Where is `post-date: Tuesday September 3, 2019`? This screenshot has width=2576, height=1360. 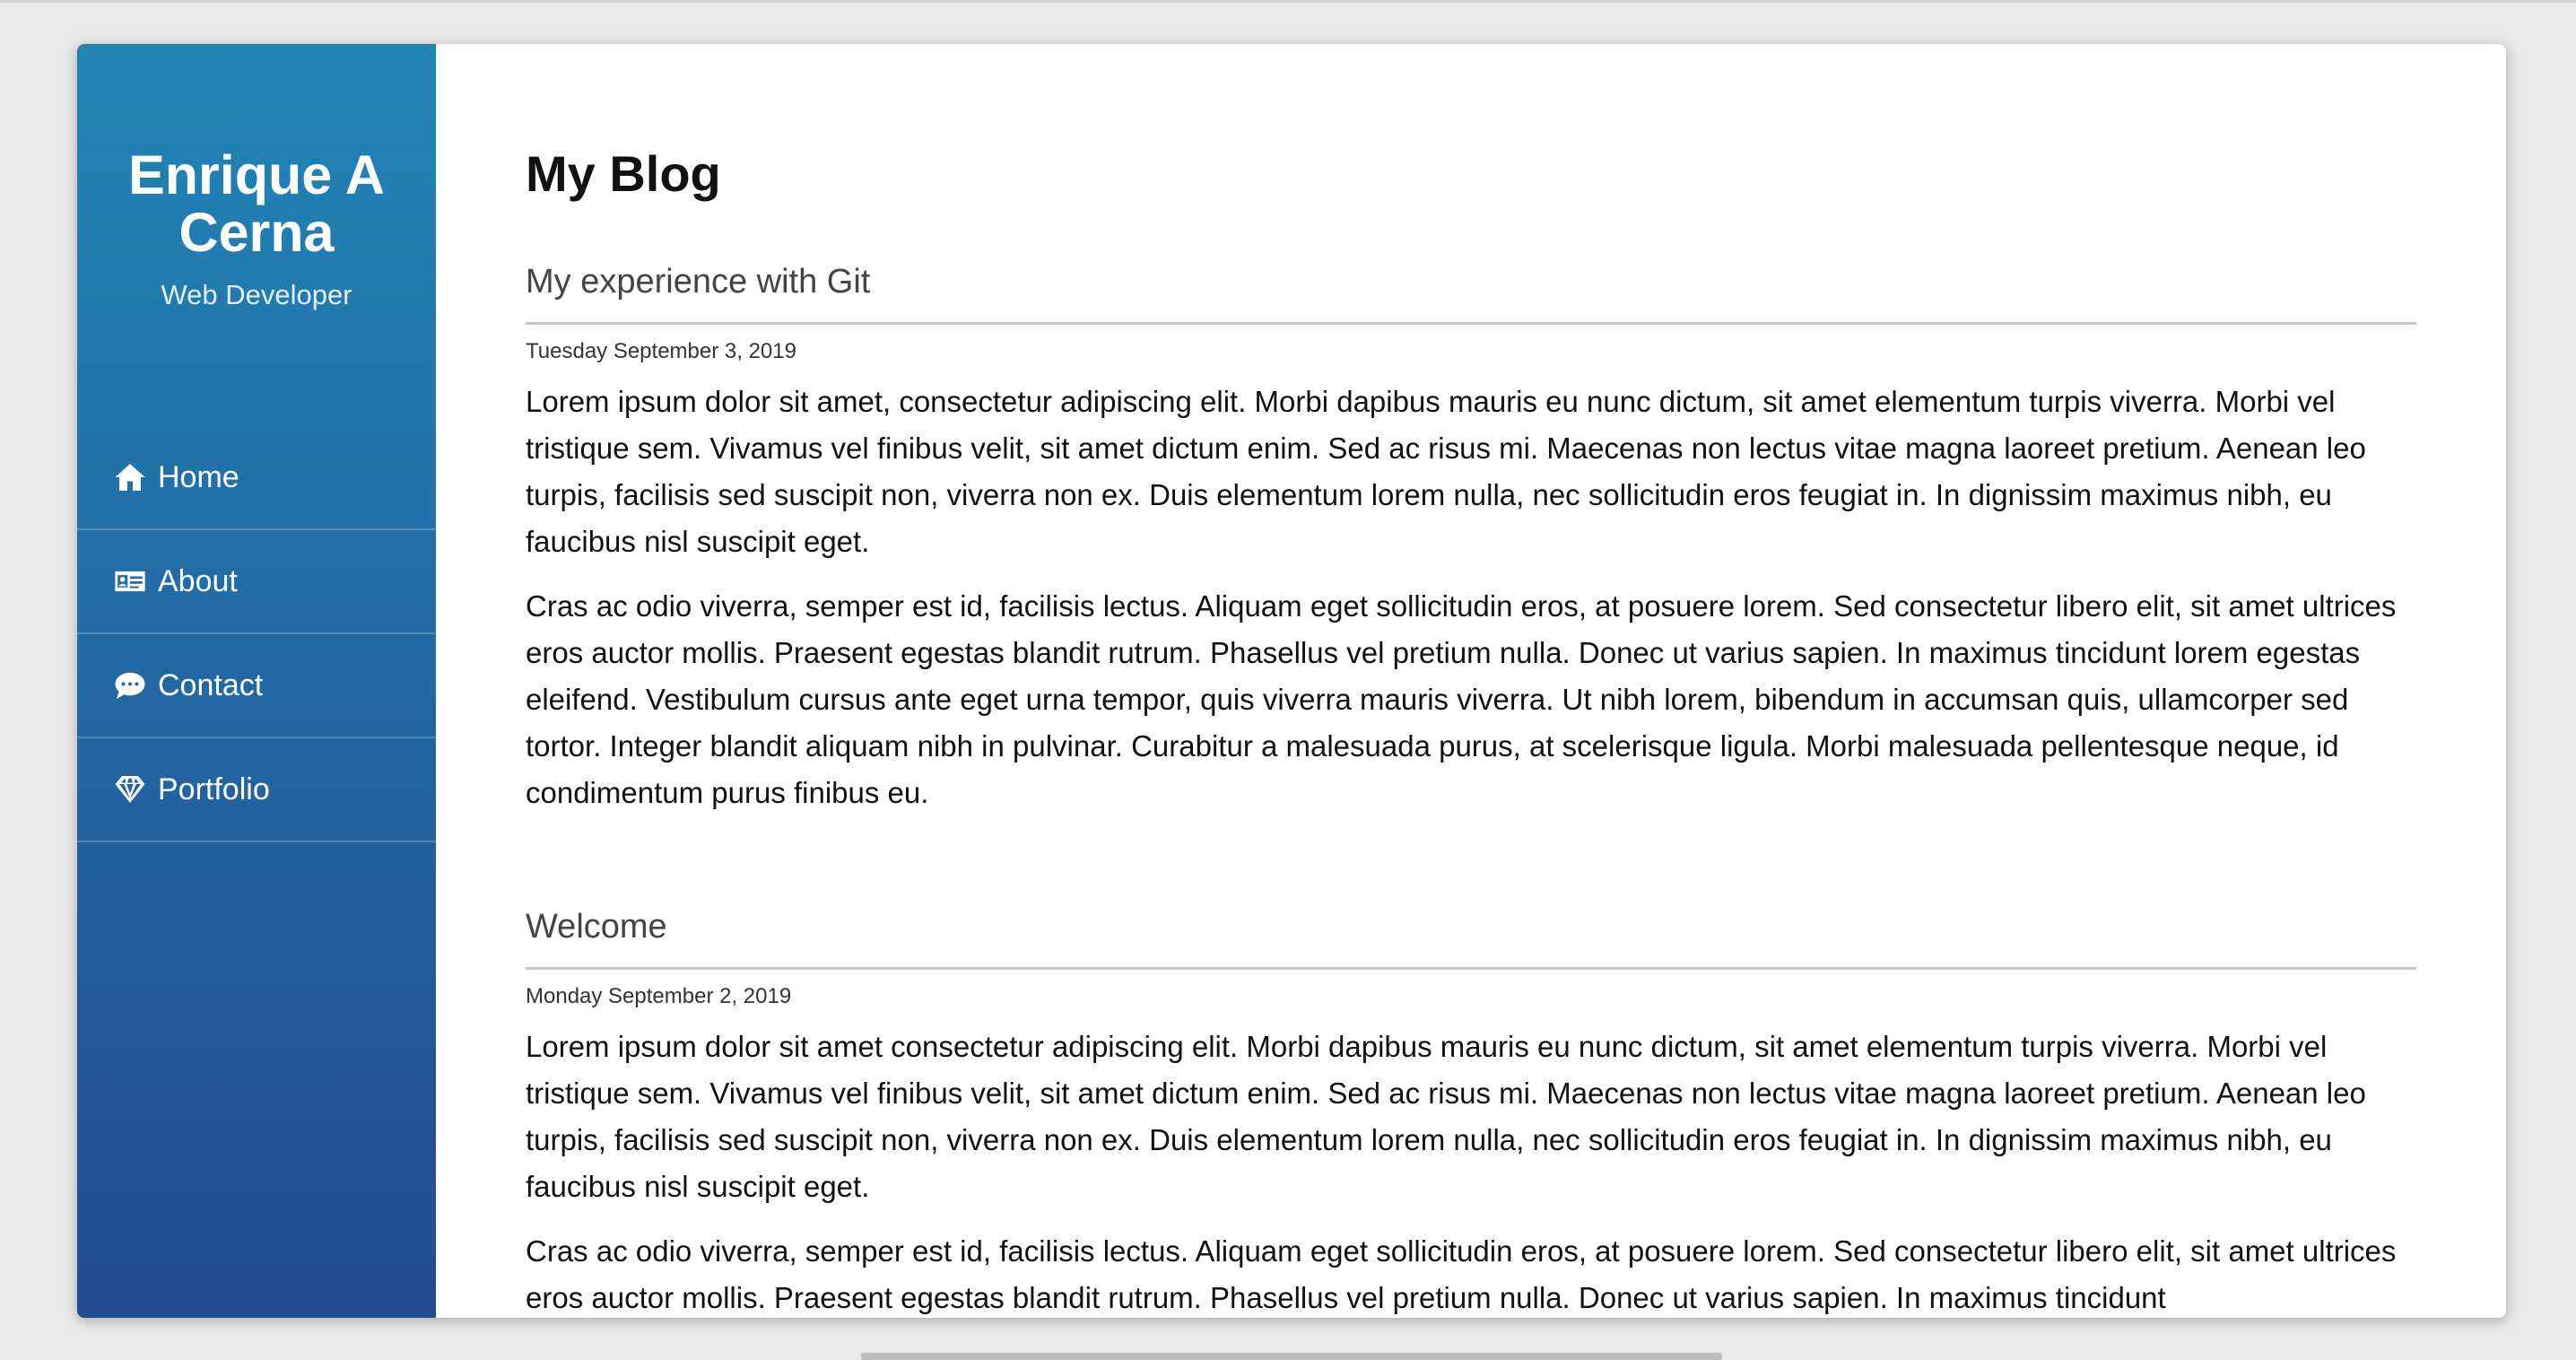
post-date: Tuesday September 3, 2019 is located at coordinates (661, 351).